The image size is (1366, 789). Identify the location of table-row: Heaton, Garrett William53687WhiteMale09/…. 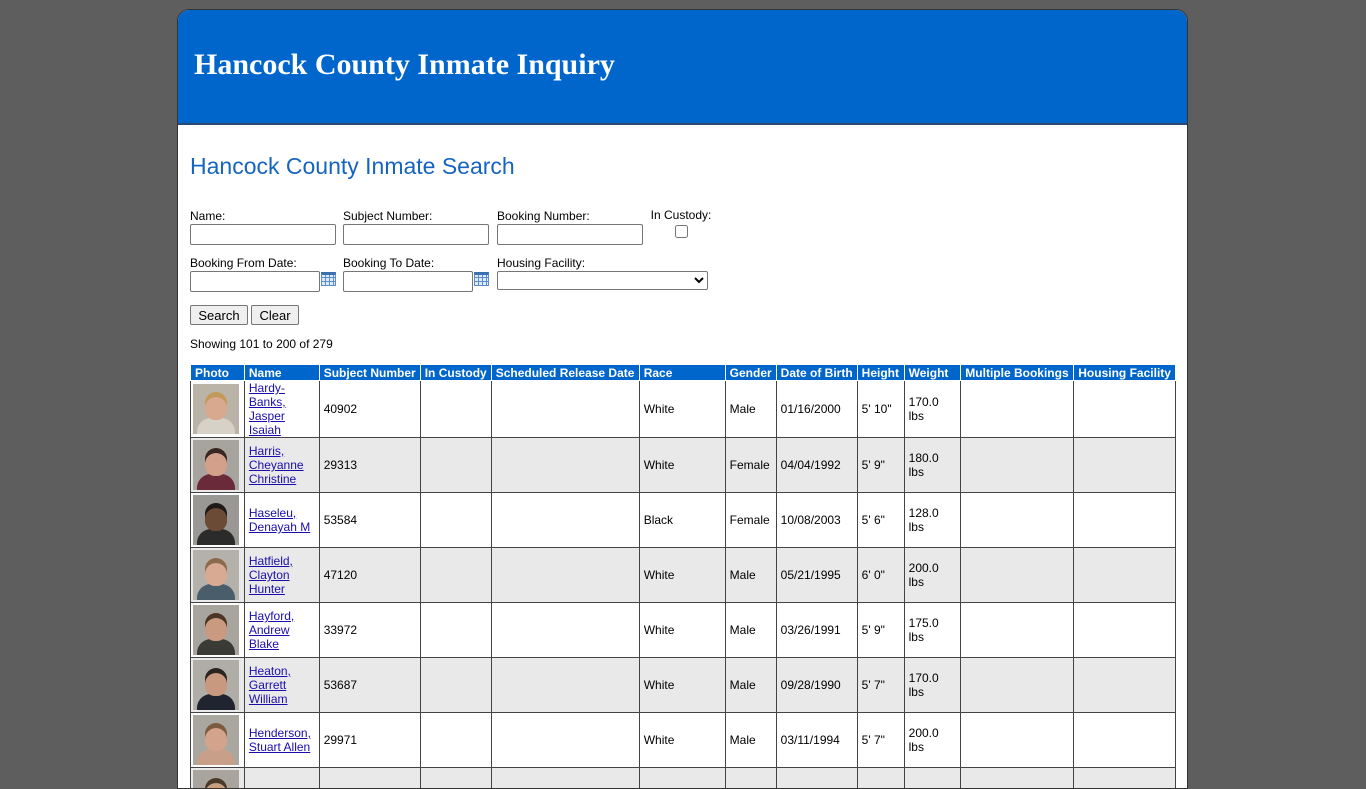
(683, 685).